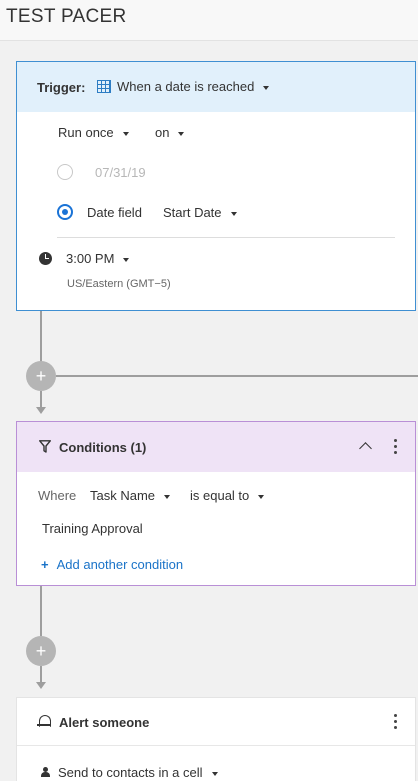 This screenshot has height=781, width=418. I want to click on alert-card: Alert someone Send to contacts in a cell, so click(216, 739).